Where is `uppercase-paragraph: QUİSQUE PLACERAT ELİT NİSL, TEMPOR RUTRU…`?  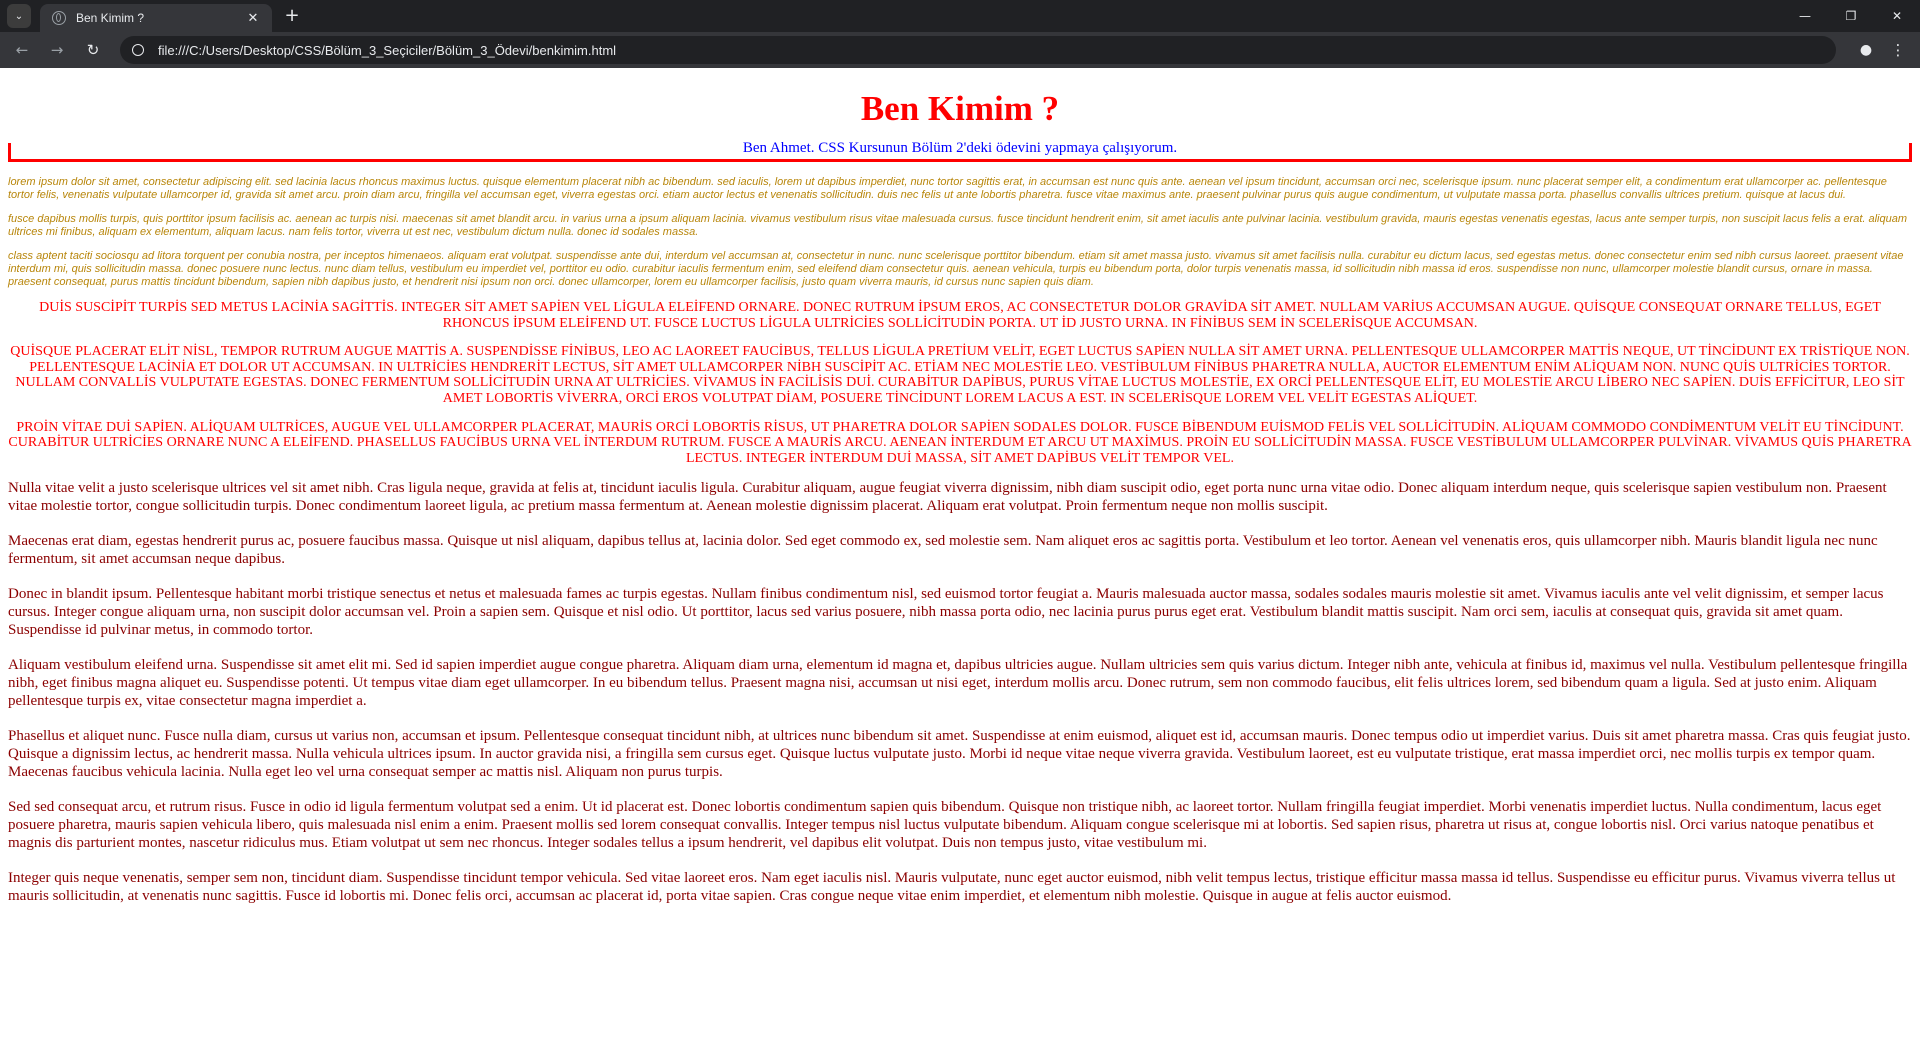 uppercase-paragraph: QUİSQUE PLACERAT ELİT NİSL, TEMPOR RUTRU… is located at coordinates (960, 375).